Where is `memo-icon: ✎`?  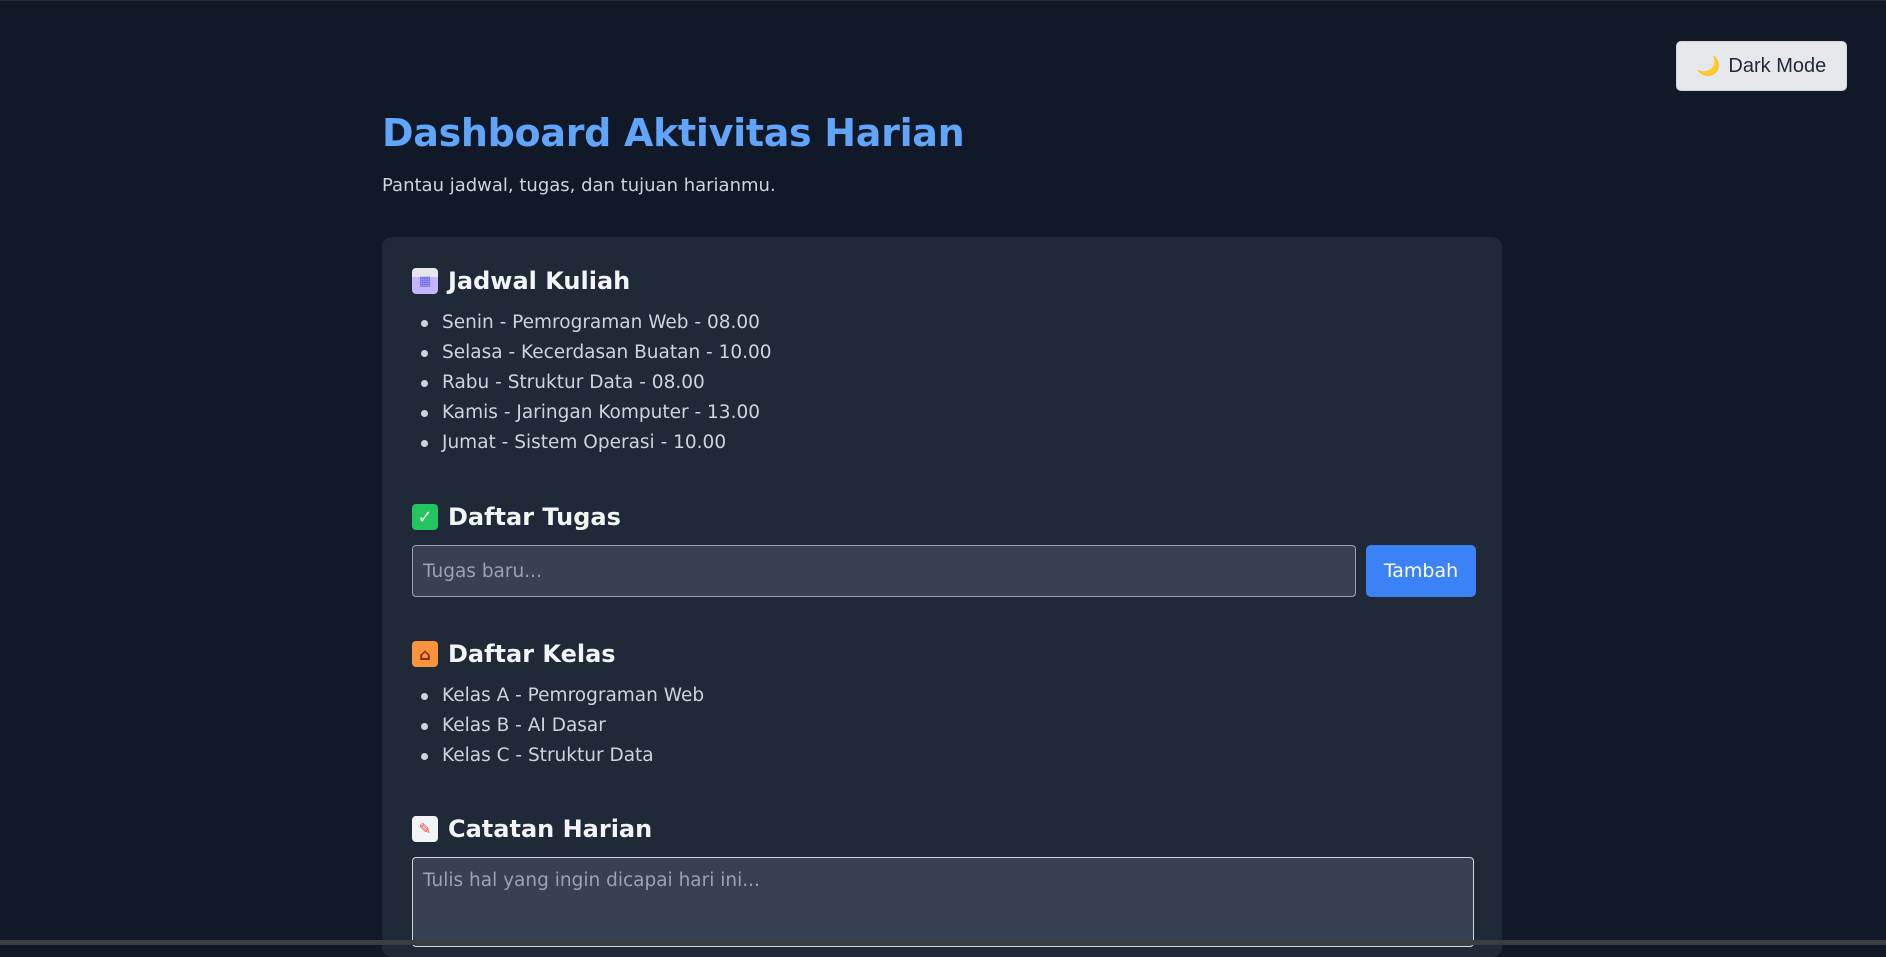
memo-icon: ✎ is located at coordinates (425, 829).